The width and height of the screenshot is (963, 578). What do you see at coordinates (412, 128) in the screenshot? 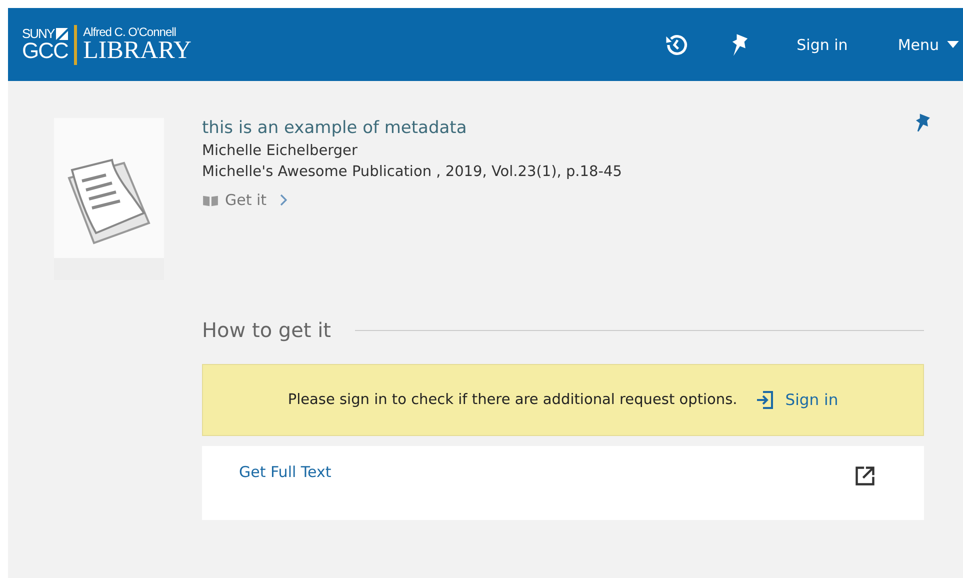
I see `record-title: this is an example of metadata` at bounding box center [412, 128].